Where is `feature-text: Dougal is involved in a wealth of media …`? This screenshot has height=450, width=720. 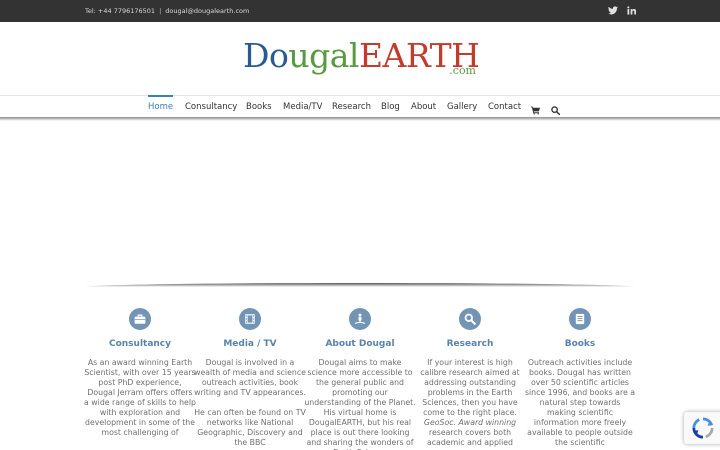 feature-text: Dougal is involved in a wealth of media … is located at coordinates (250, 377).